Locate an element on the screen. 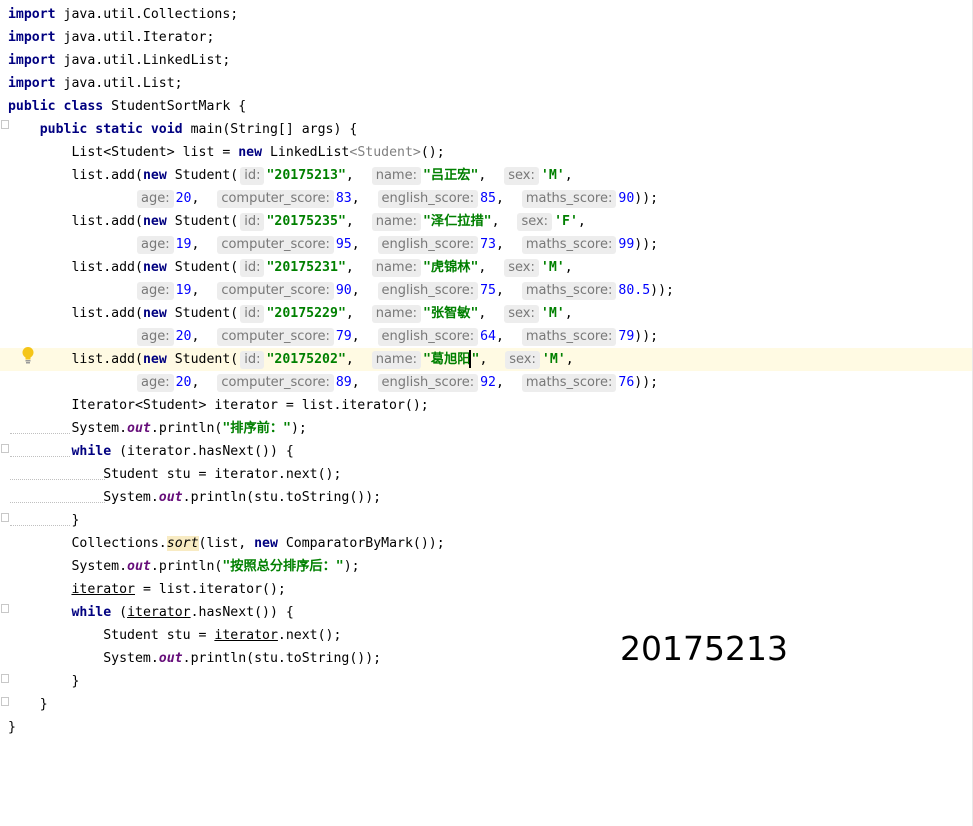 The width and height of the screenshot is (973, 826). code-token: LinkedList is located at coordinates (306, 152).